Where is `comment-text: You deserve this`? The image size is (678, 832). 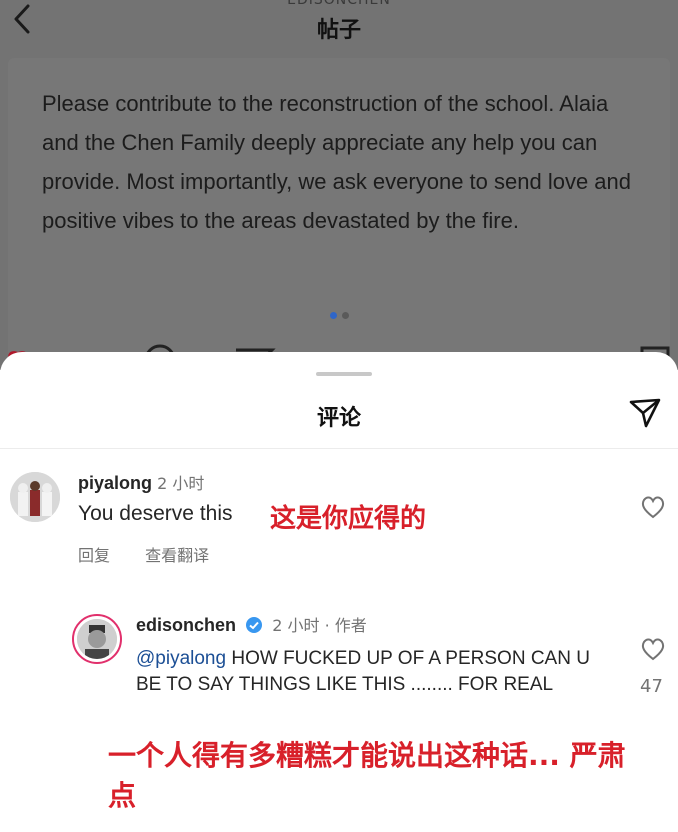
comment-text: You deserve this is located at coordinates (155, 513).